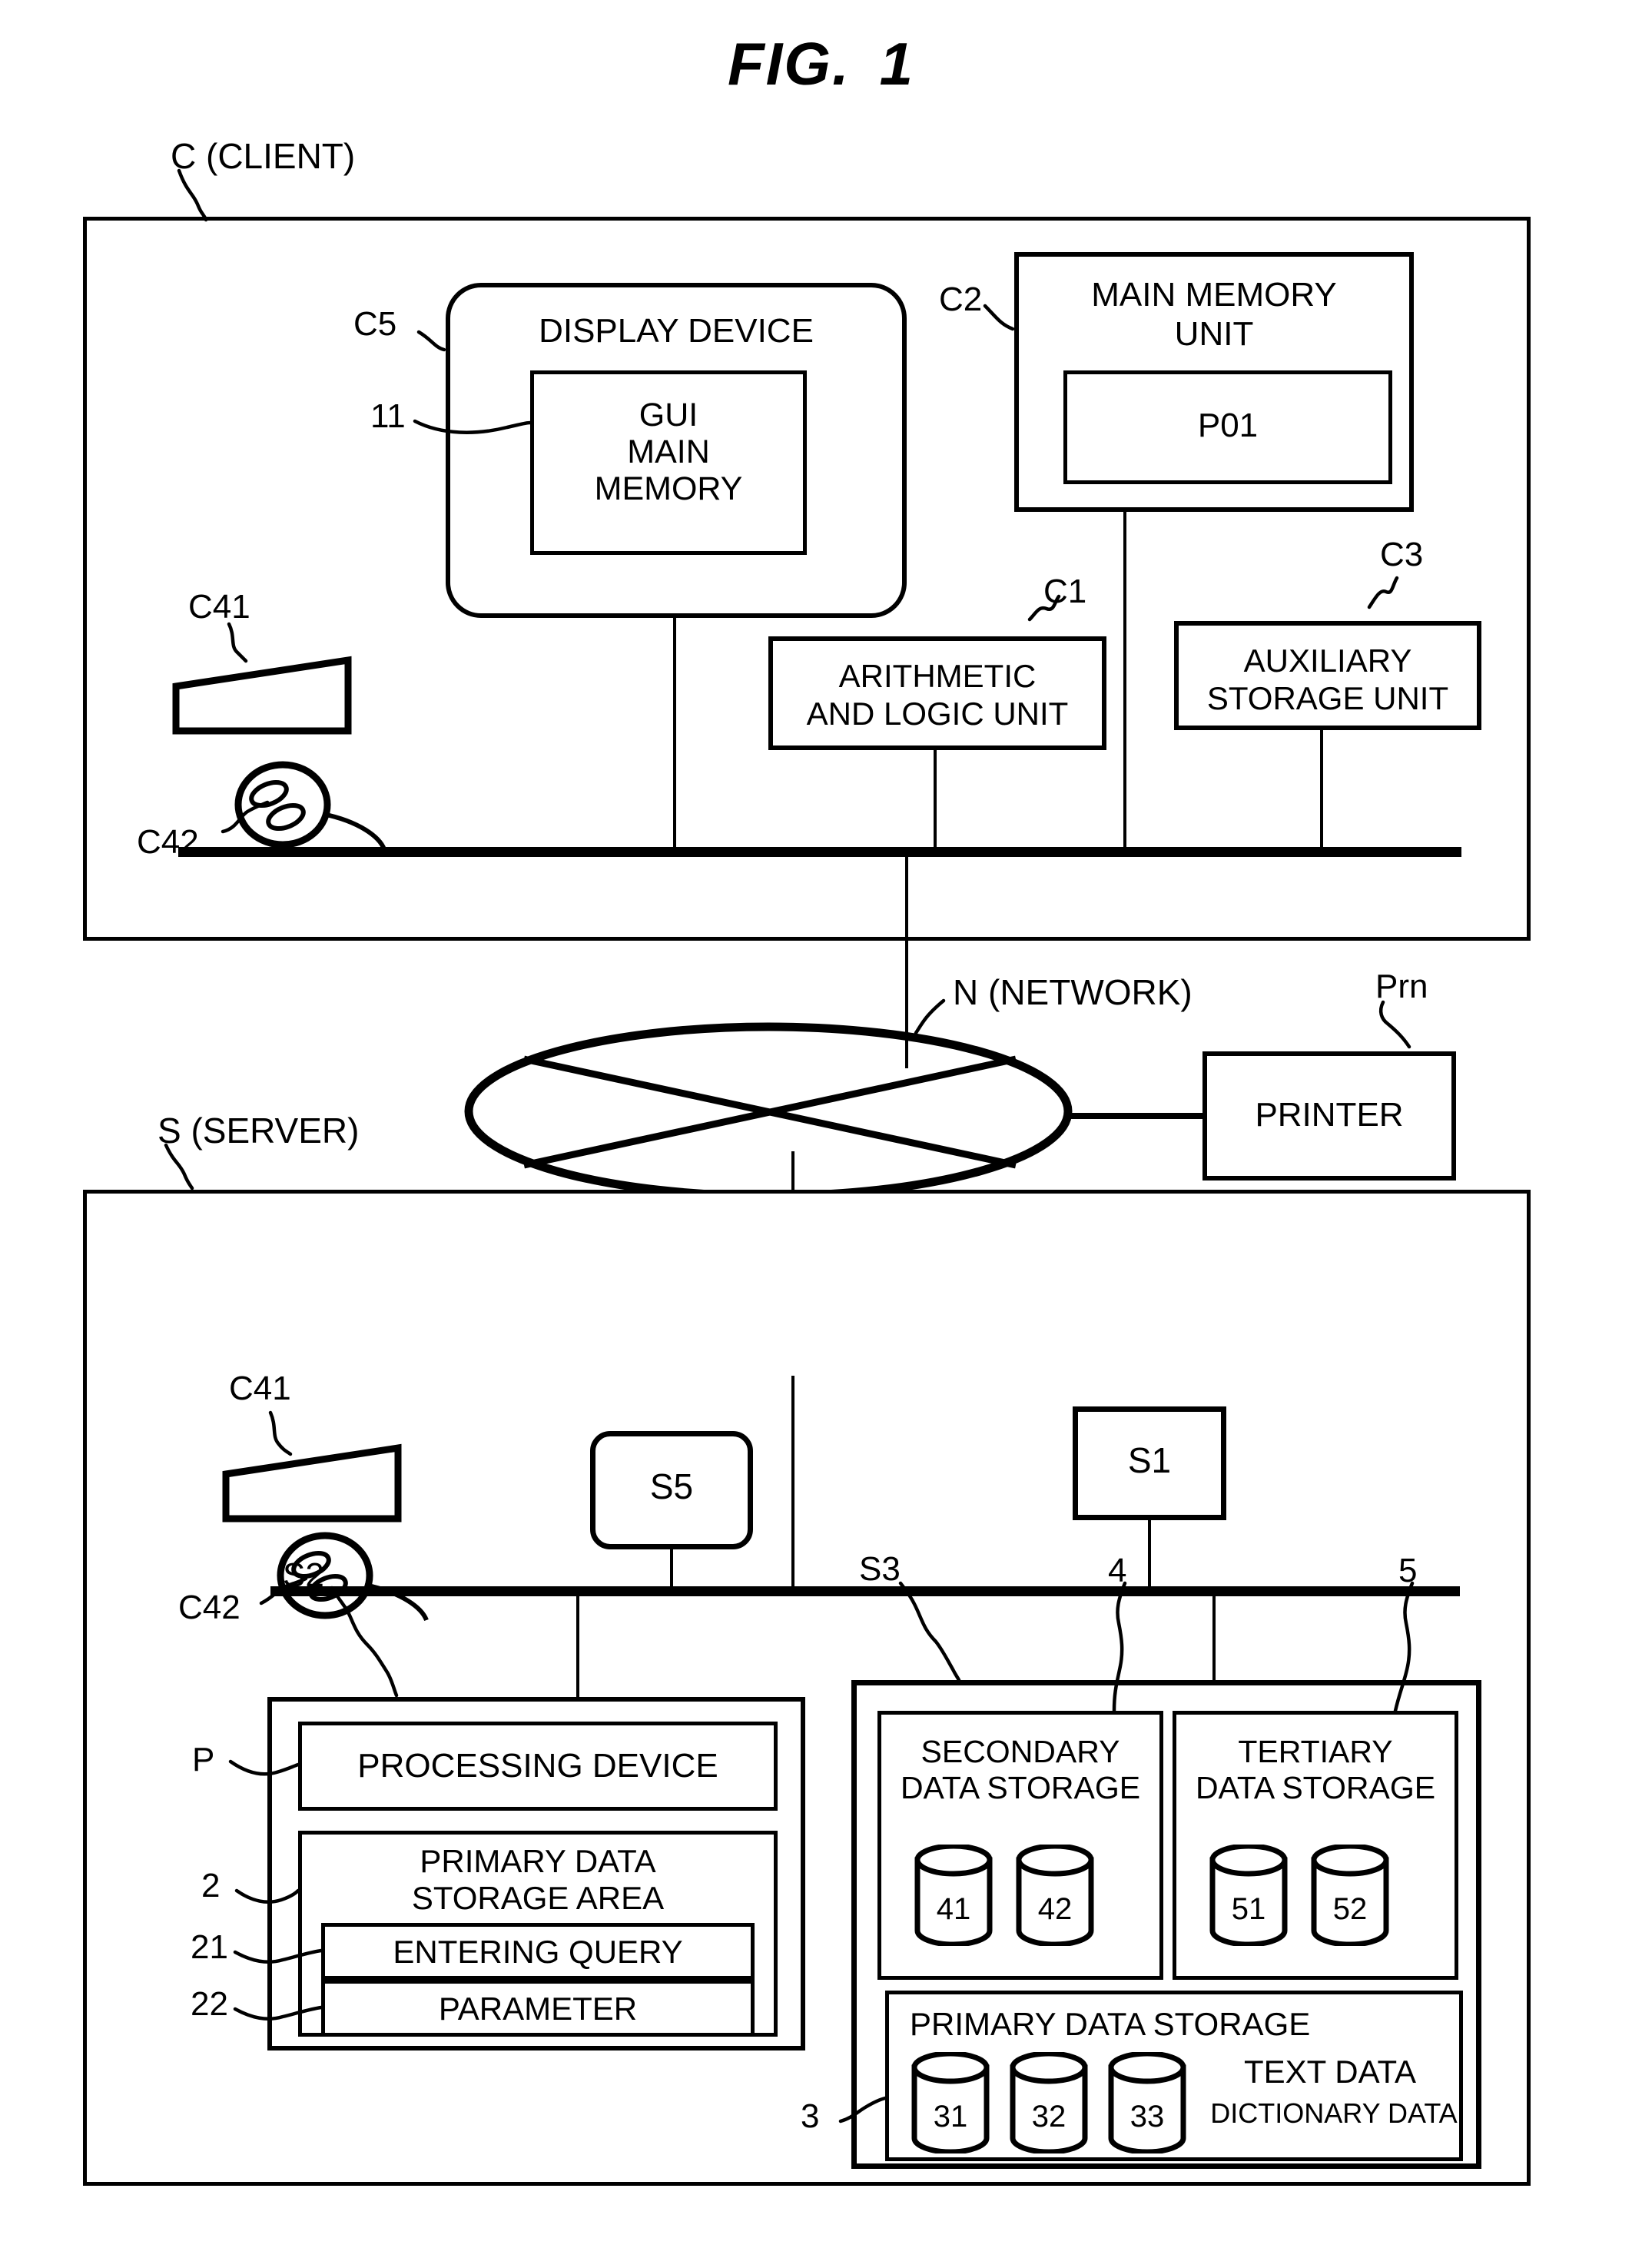  What do you see at coordinates (1329, 1115) in the screenshot?
I see `printer-title: PRINTER` at bounding box center [1329, 1115].